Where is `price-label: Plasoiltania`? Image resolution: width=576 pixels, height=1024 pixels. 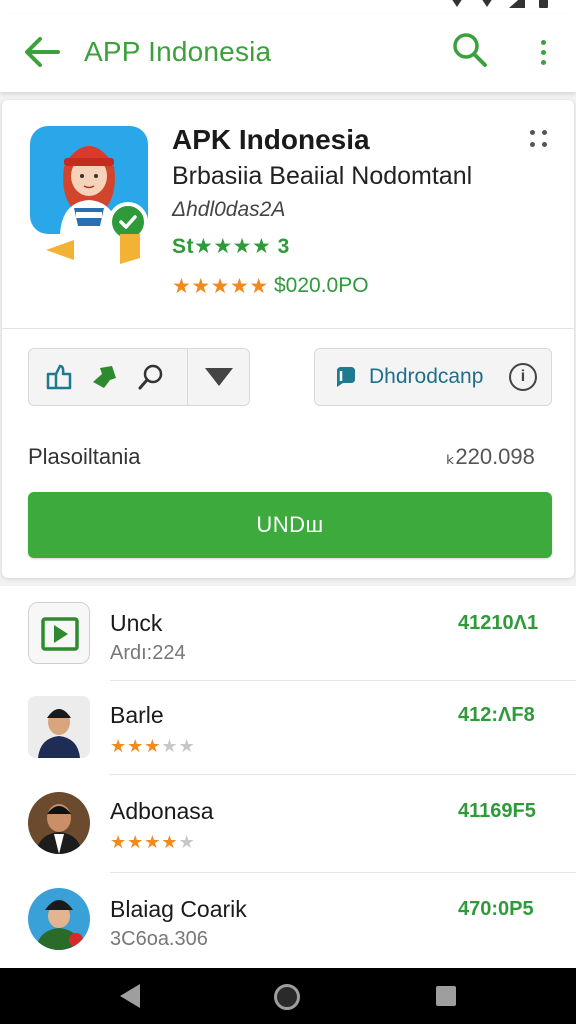 price-label: Plasoiltania is located at coordinates (84, 456).